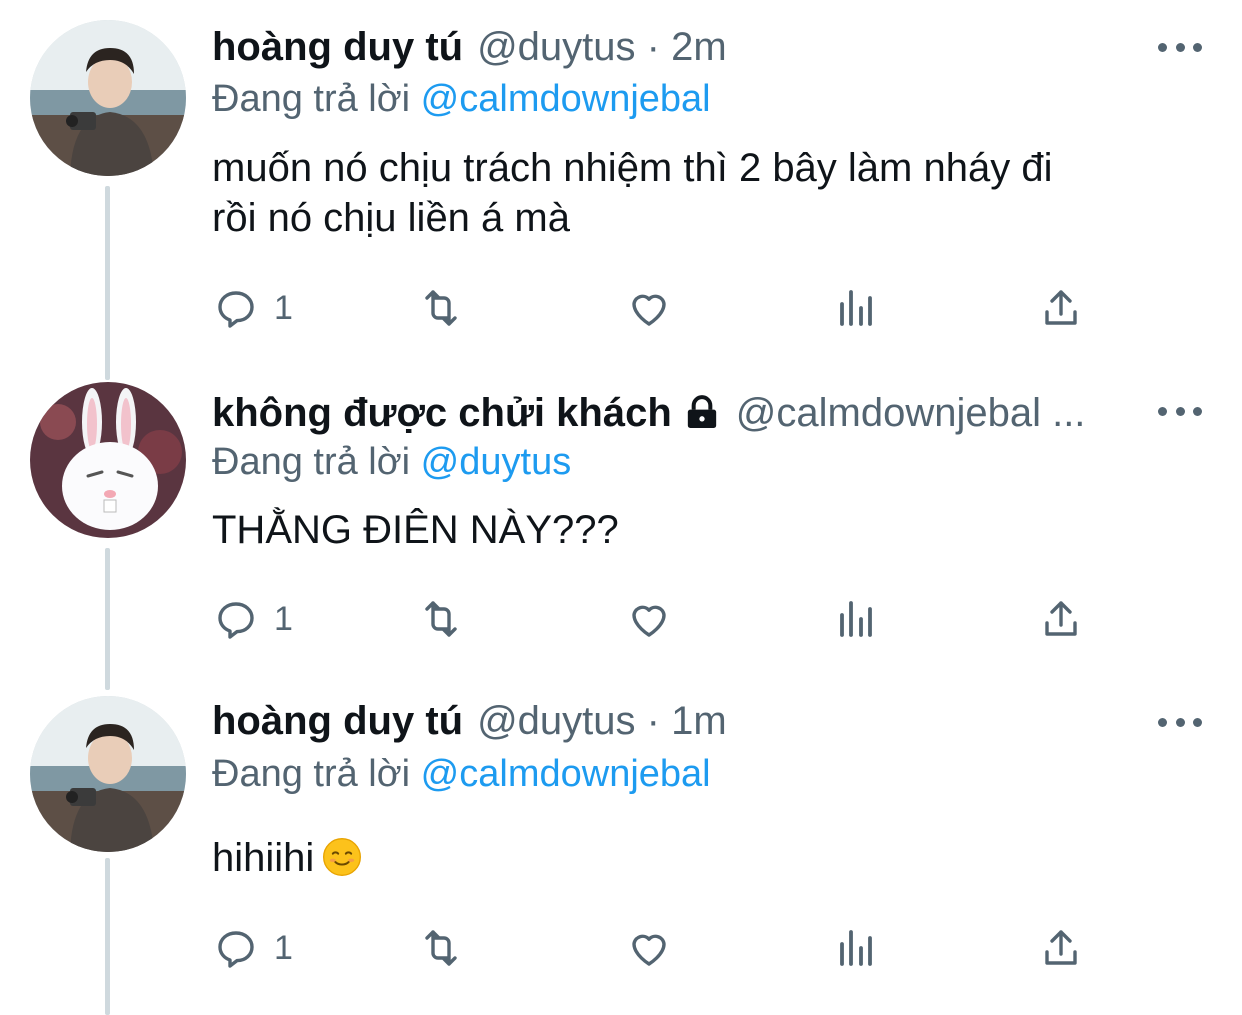 The image size is (1242, 1015). I want to click on tweet-header: hoàng duy tú @duytus · 1m, so click(707, 721).